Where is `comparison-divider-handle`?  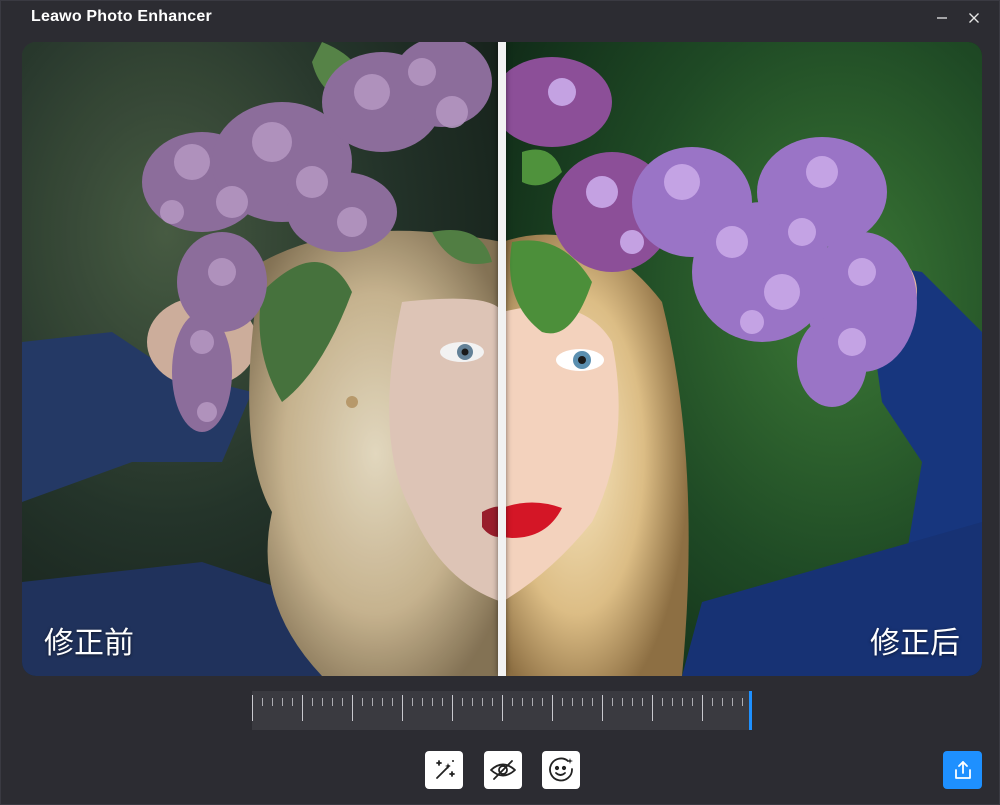
comparison-divider-handle is located at coordinates (502, 359).